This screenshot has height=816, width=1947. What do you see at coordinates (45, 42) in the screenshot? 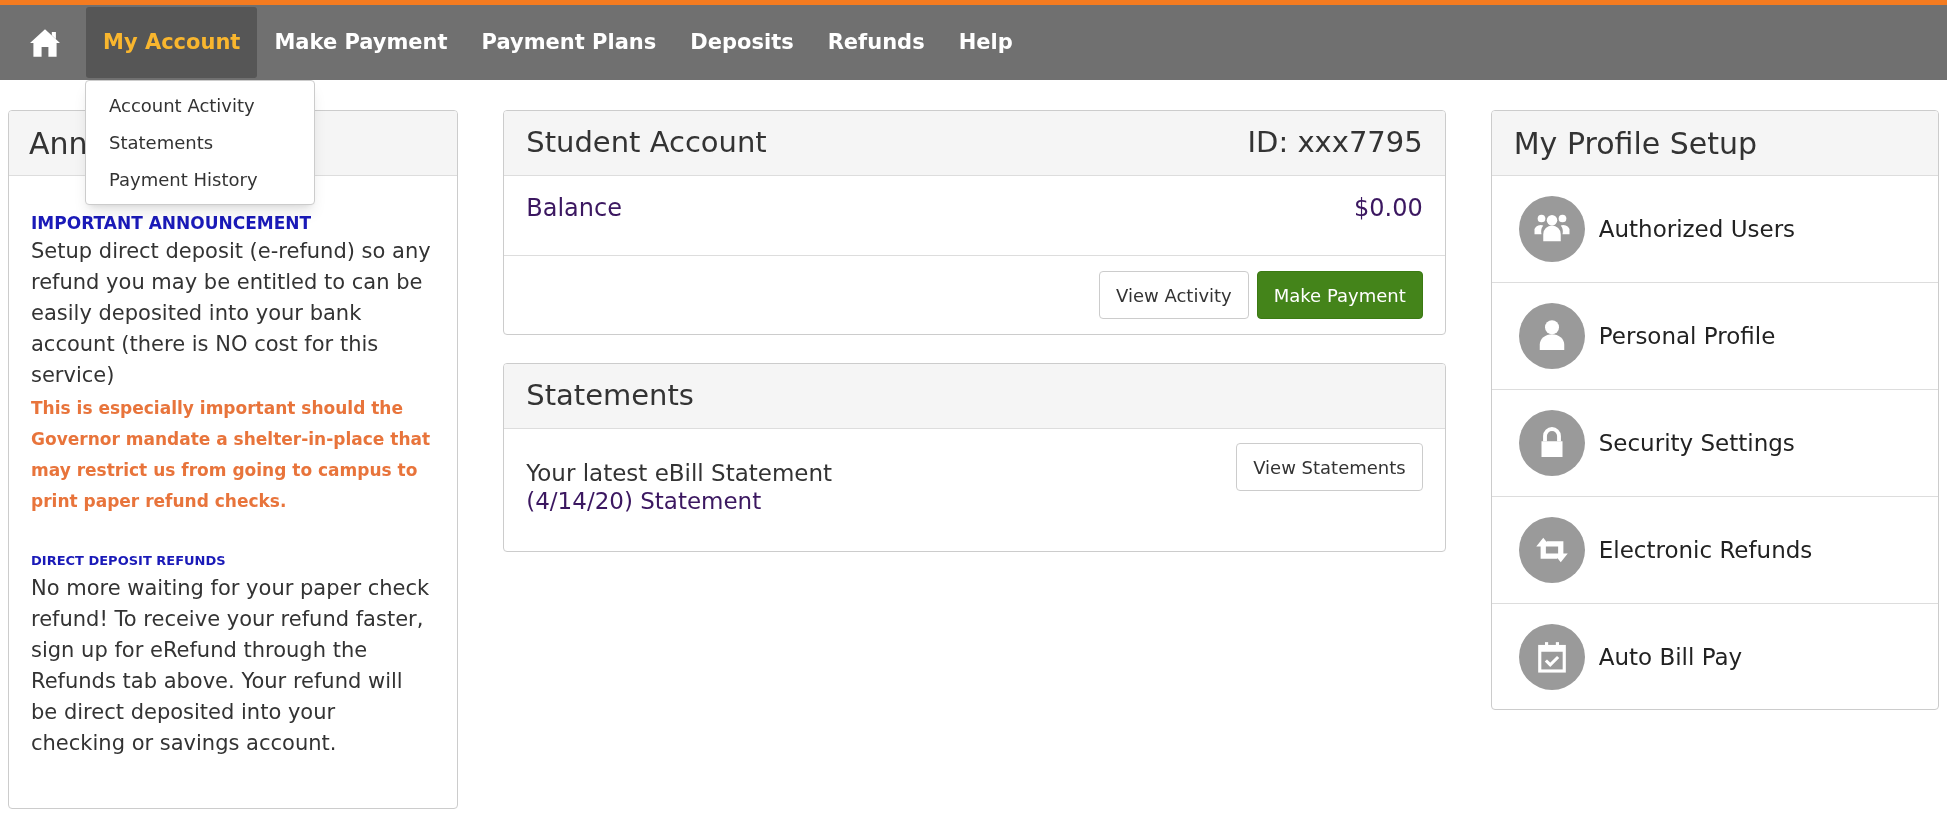
I see `home-icon` at bounding box center [45, 42].